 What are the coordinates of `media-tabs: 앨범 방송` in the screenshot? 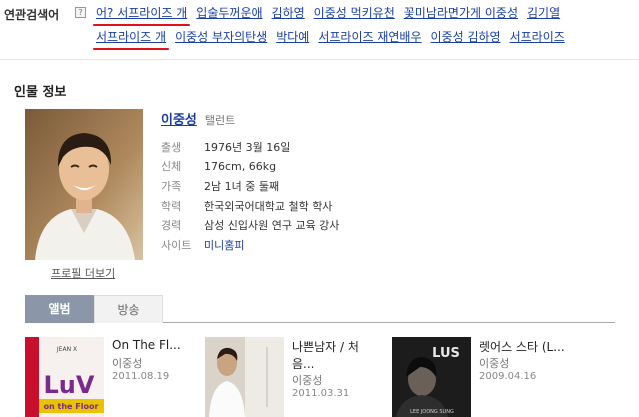 It's located at (320, 309).